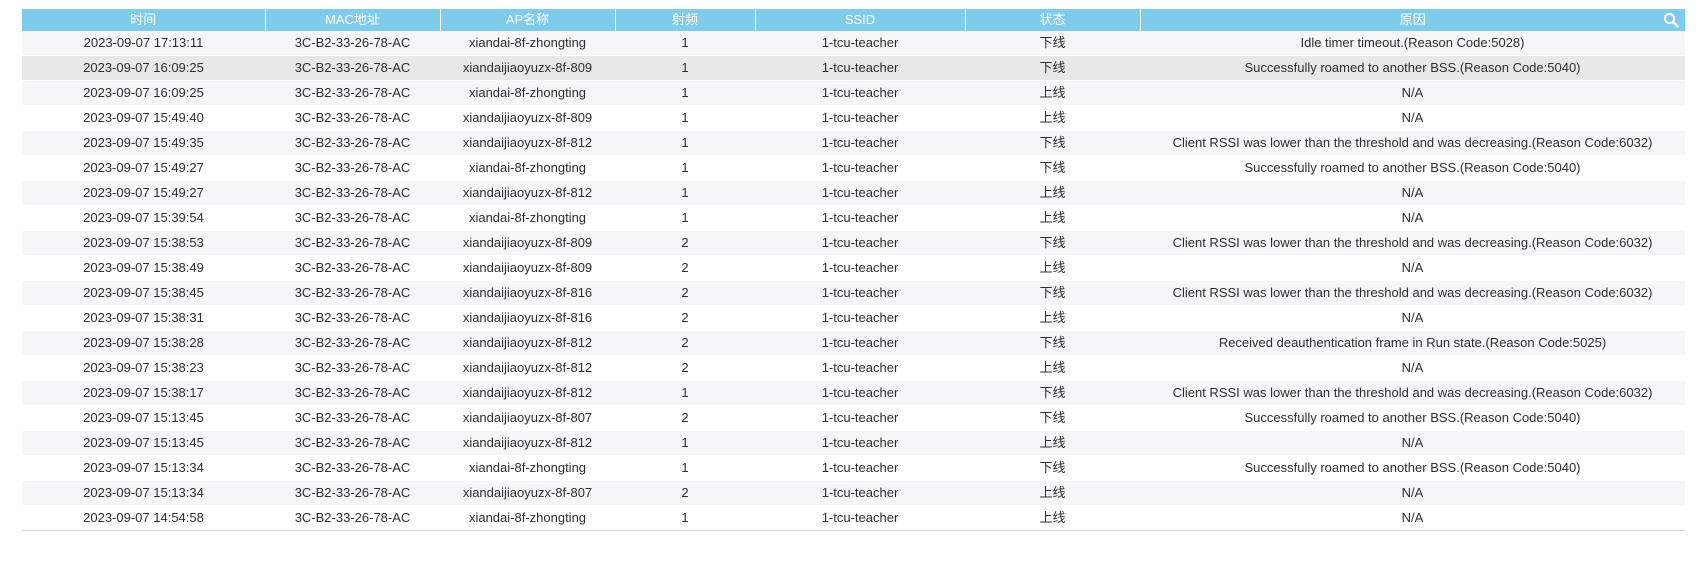 The height and width of the screenshot is (573, 1707). I want to click on cell-time: 2023-09-07 14:54:58, so click(143, 518).